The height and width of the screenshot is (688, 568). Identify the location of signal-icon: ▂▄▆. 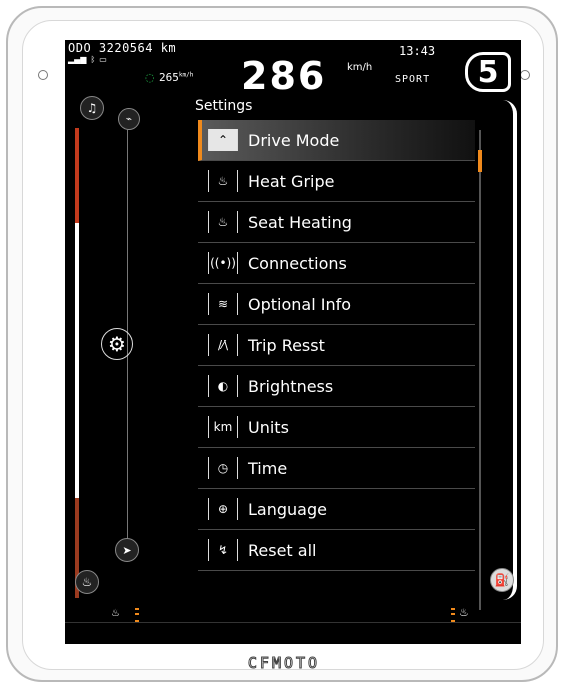
(77, 59).